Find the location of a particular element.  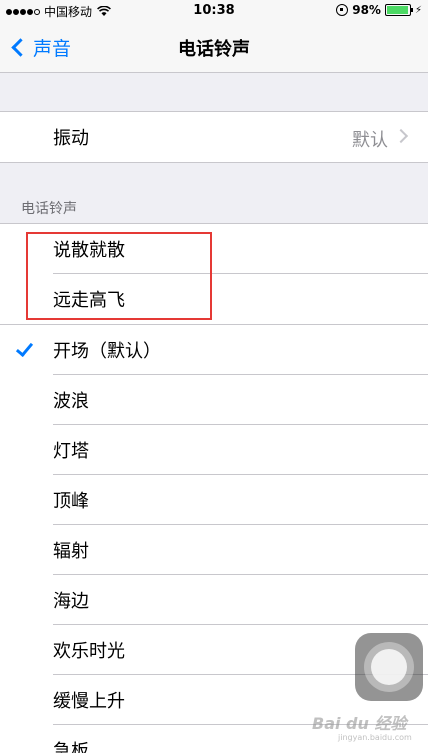

section-header: 电话铃声 is located at coordinates (49, 209).